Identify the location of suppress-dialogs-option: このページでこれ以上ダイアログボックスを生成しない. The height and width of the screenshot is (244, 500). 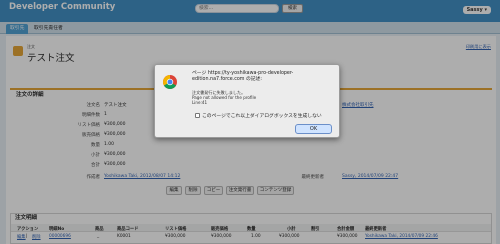
(258, 115).